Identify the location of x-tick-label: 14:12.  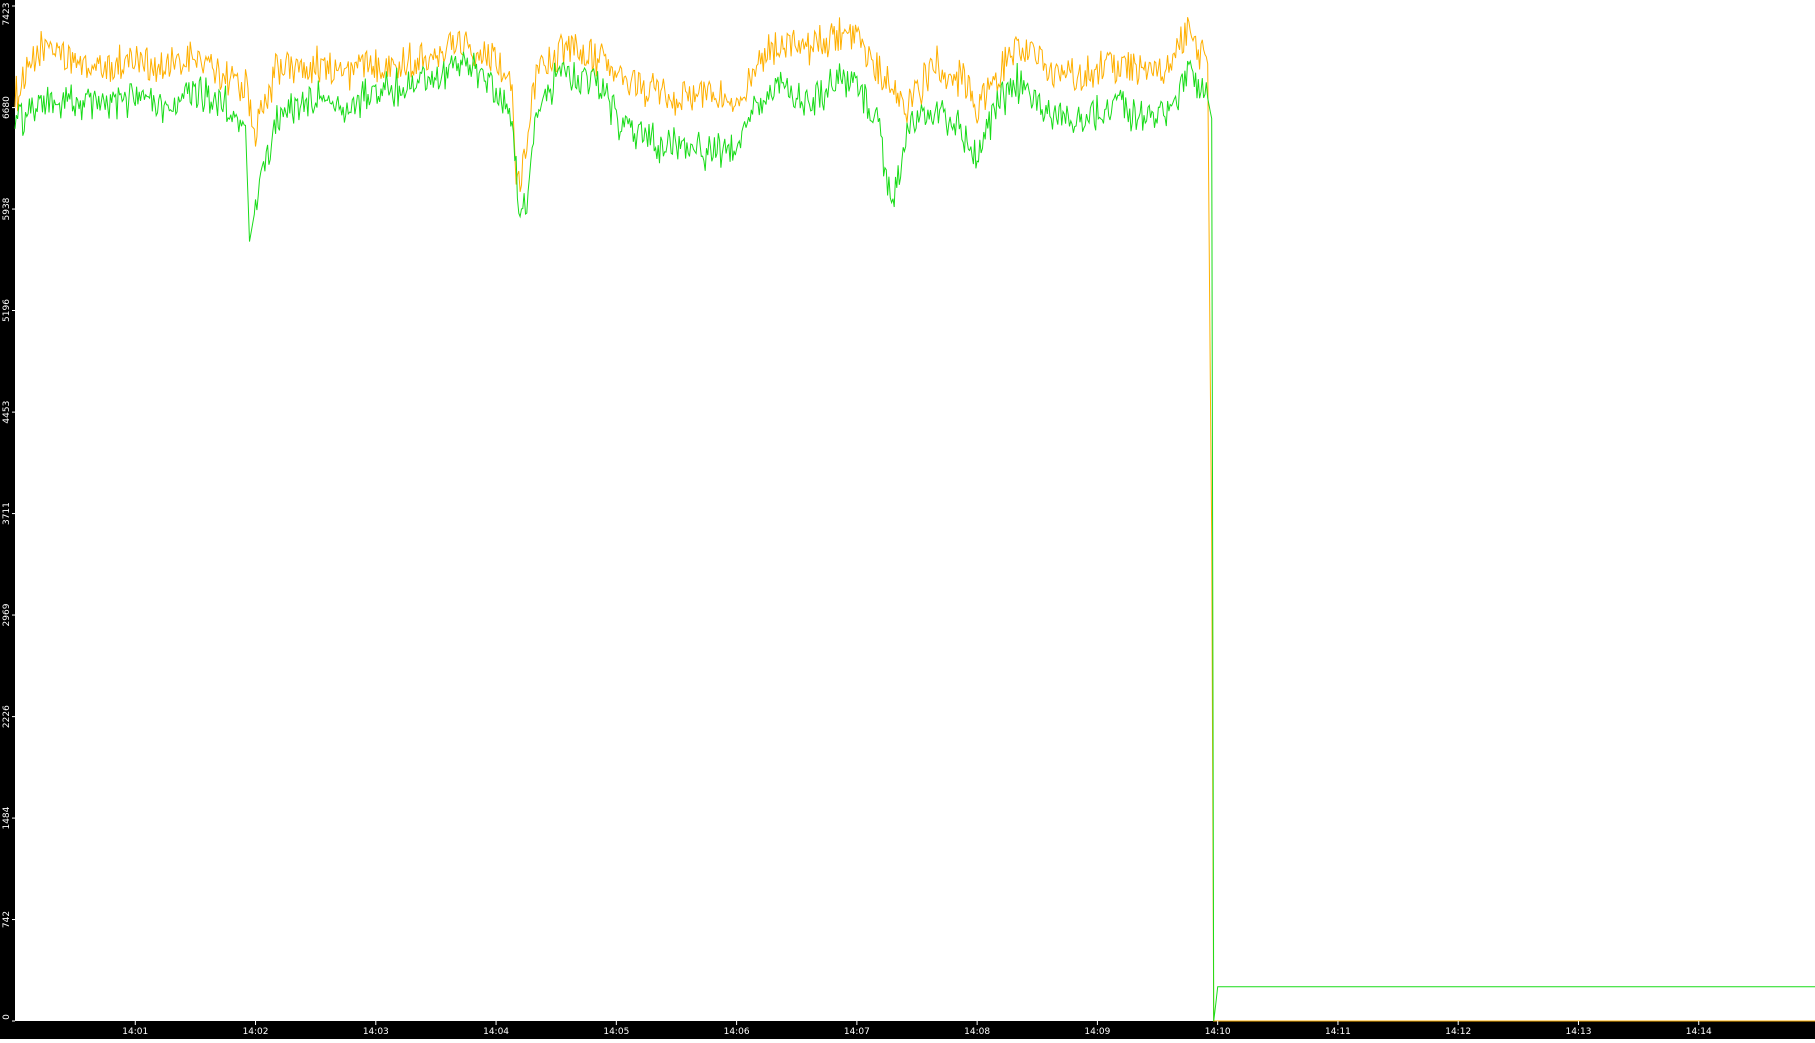
(1458, 1032).